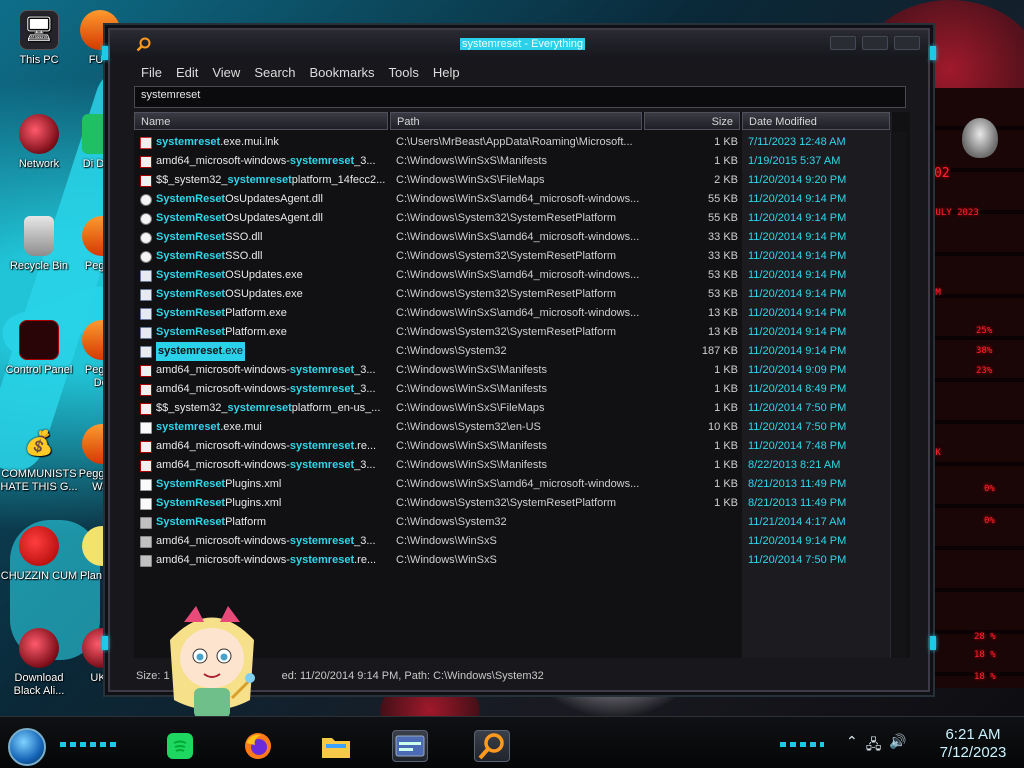  I want to click on search-input: systemreset, so click(520, 97).